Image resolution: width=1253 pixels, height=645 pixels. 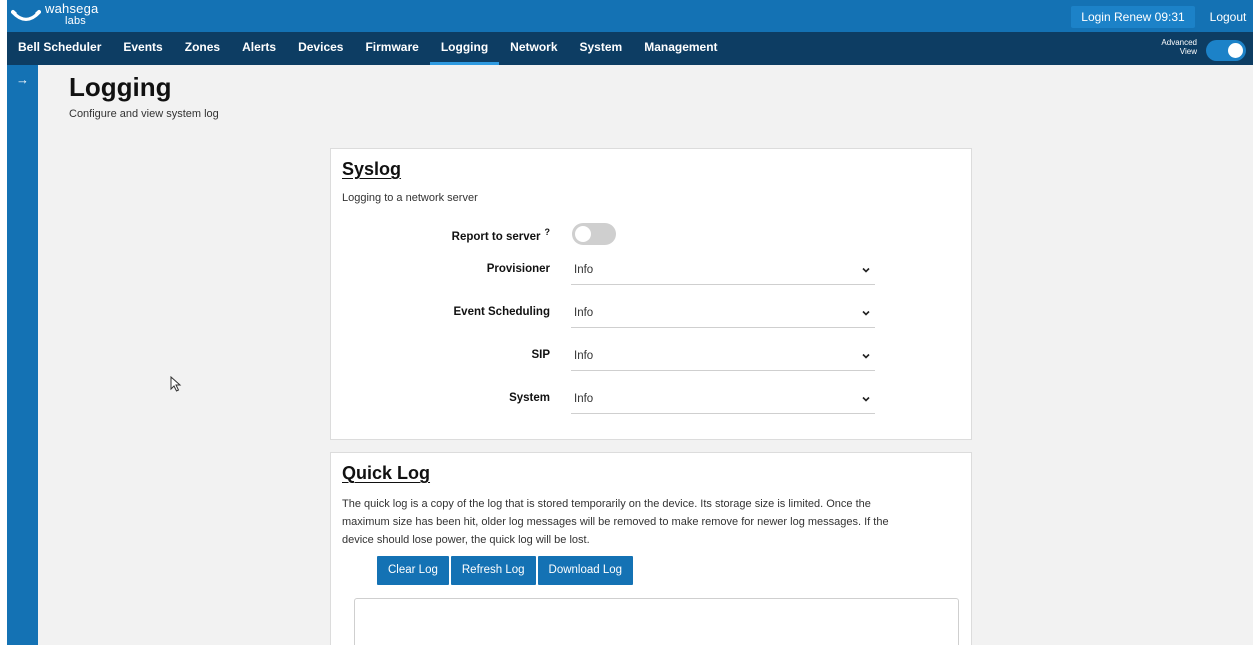 I want to click on report-to-server-toggle, so click(x=594, y=234).